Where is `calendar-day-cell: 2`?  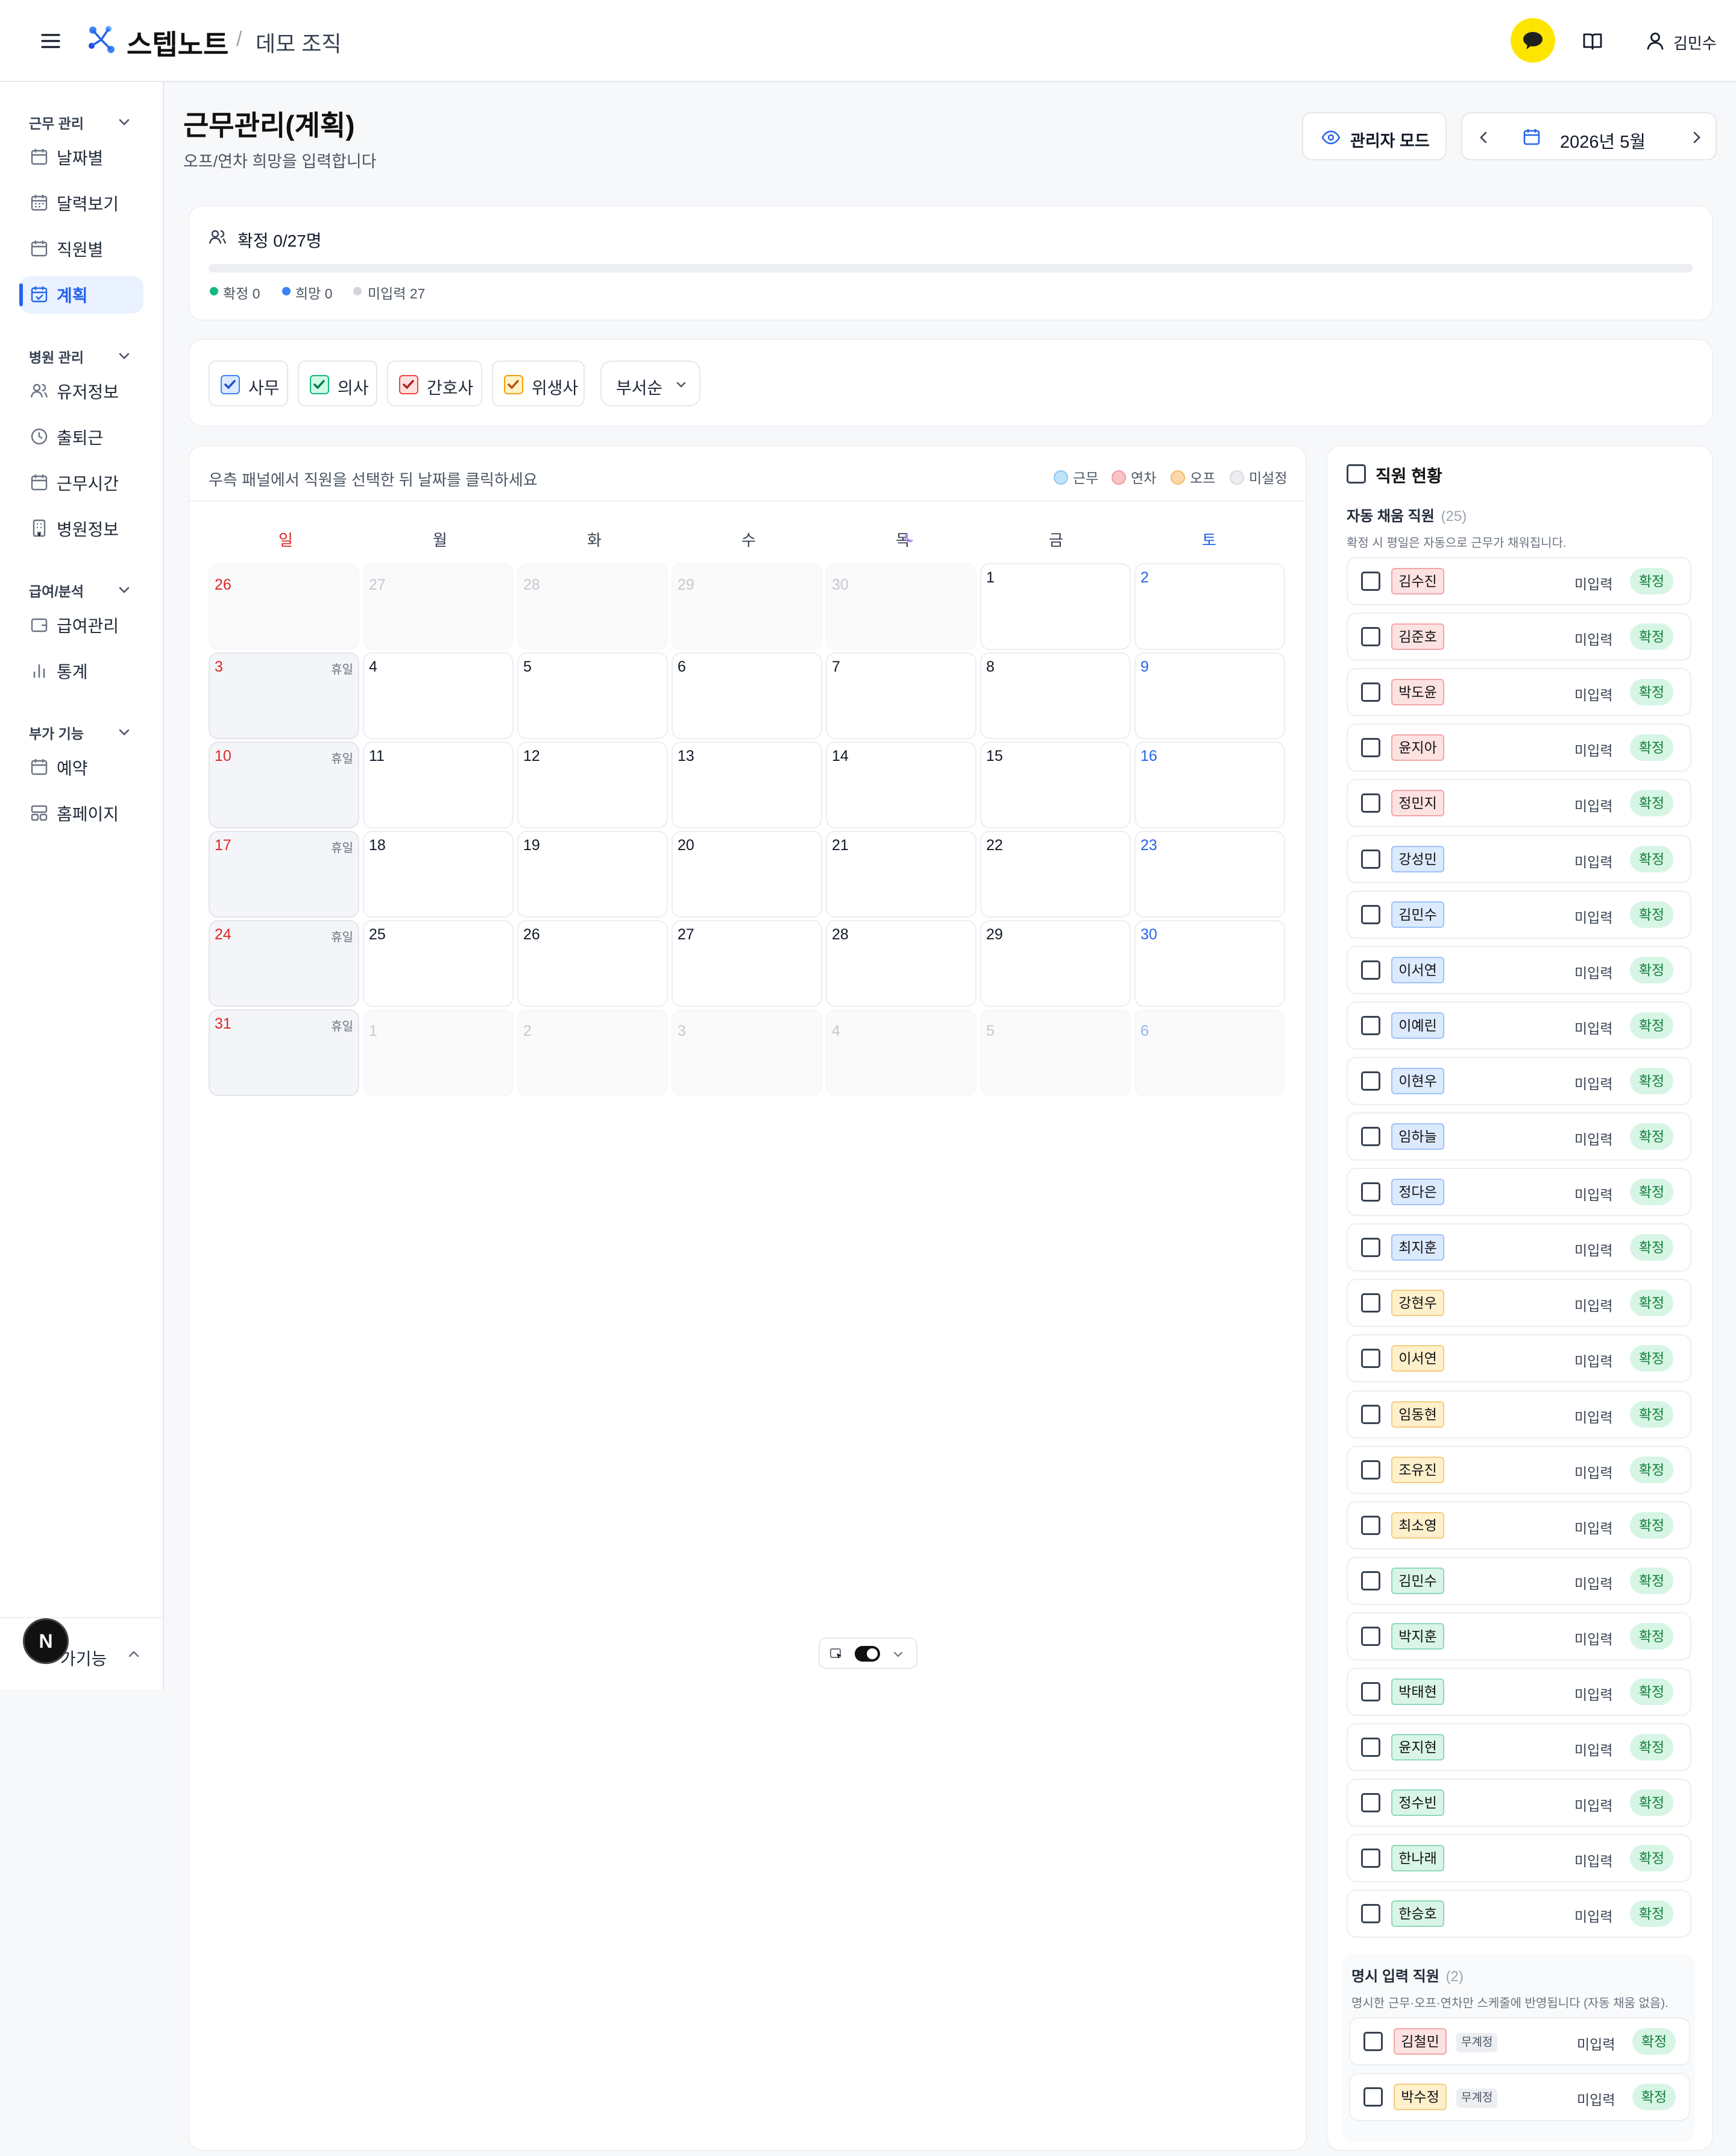
calendar-day-cell: 2 is located at coordinates (1209, 606).